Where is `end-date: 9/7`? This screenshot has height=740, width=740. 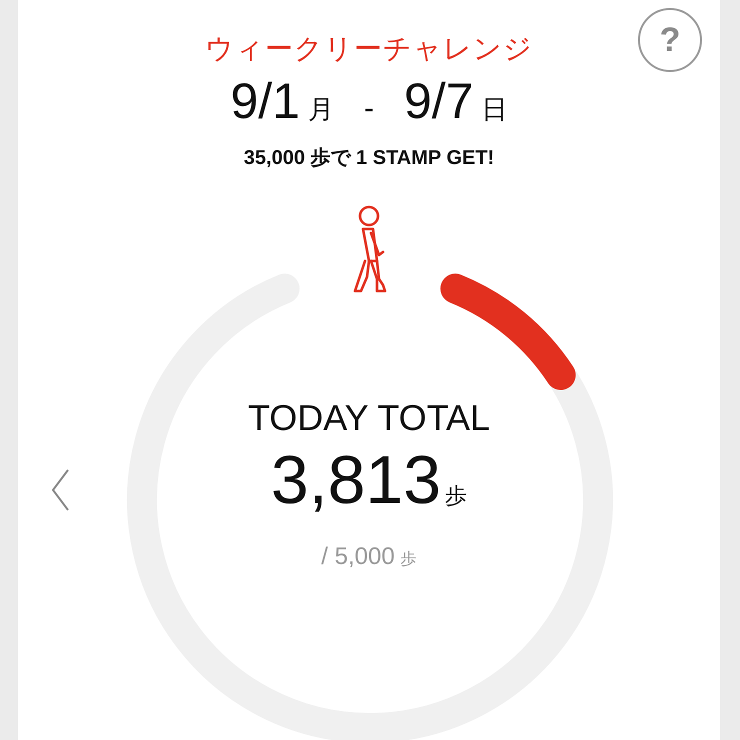
end-date: 9/7 is located at coordinates (439, 101).